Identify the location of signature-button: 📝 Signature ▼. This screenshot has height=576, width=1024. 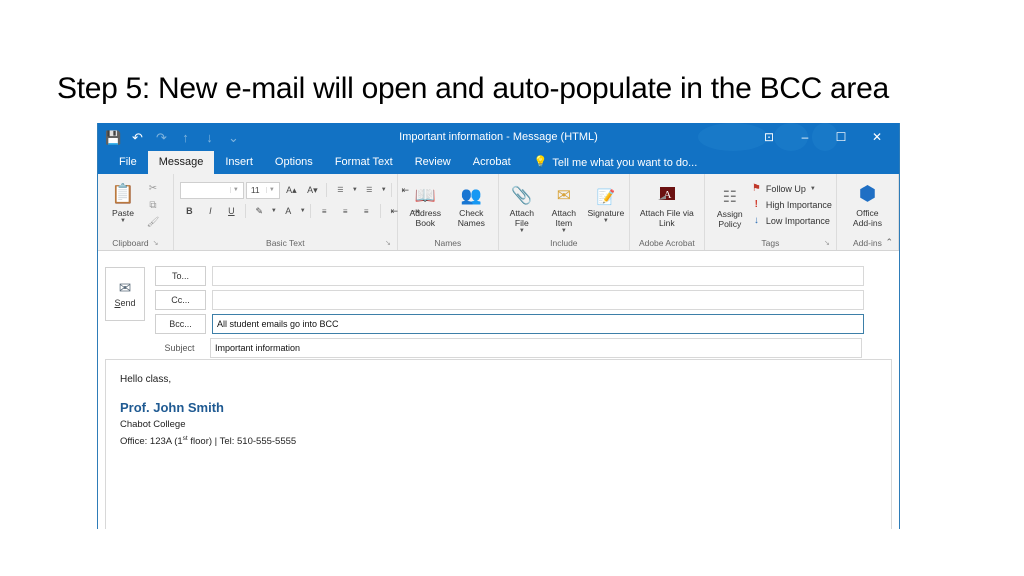
(606, 202).